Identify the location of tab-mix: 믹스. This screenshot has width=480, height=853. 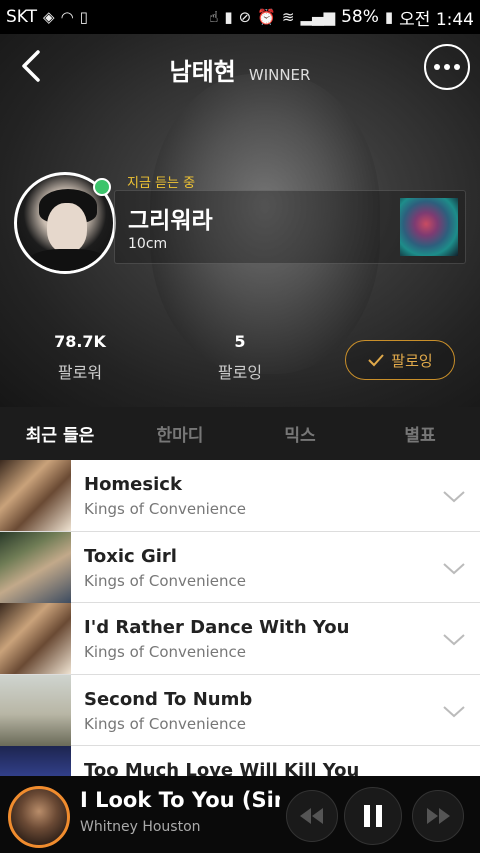
(300, 433).